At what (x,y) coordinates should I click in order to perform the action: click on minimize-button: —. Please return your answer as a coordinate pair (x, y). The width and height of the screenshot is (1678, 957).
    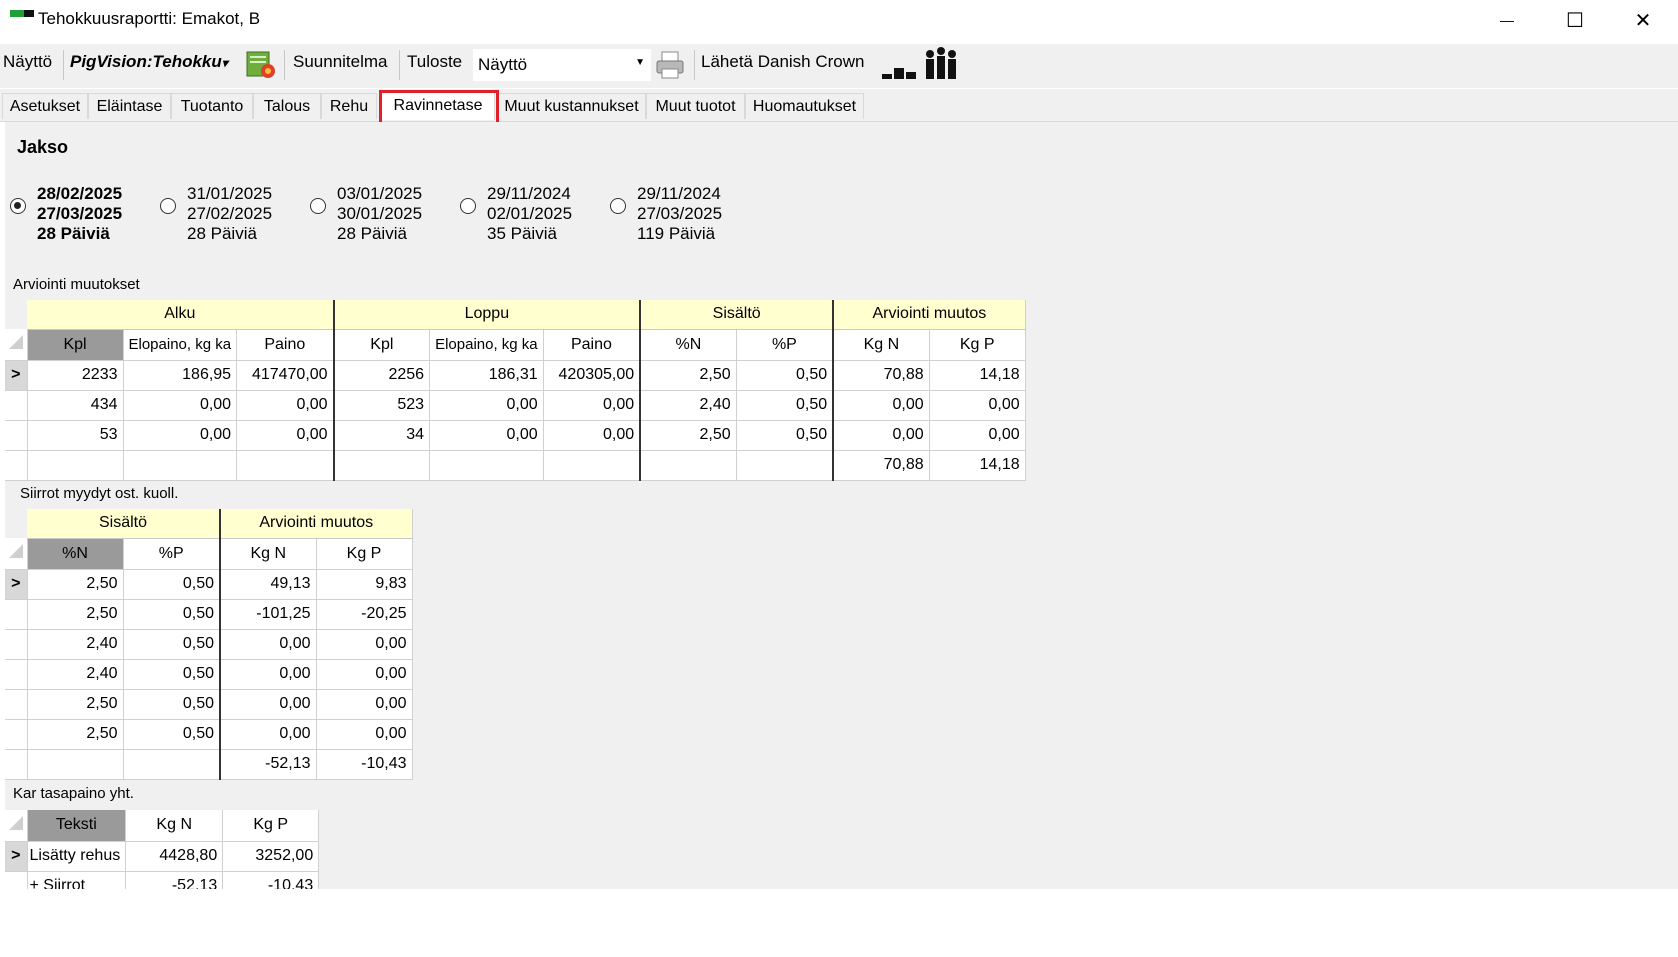
    Looking at the image, I should click on (1507, 20).